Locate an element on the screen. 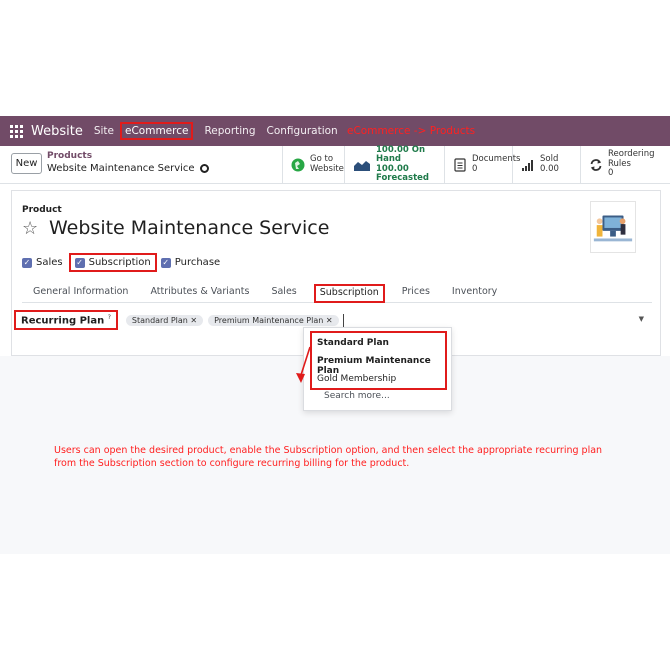 This screenshot has height=670, width=670. recurring-plan-label: Recurring Plan ? is located at coordinates (66, 320).